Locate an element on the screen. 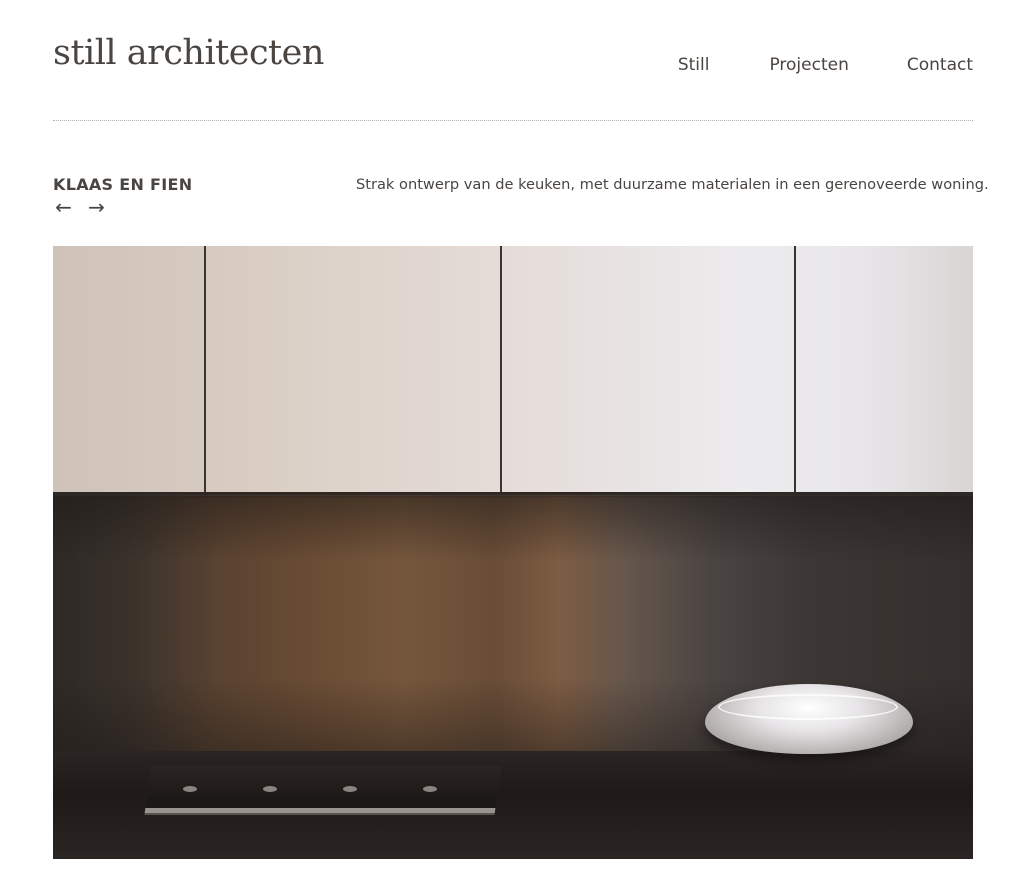 The height and width of the screenshot is (885, 1027). nav-item-contact: Contact is located at coordinates (940, 65).